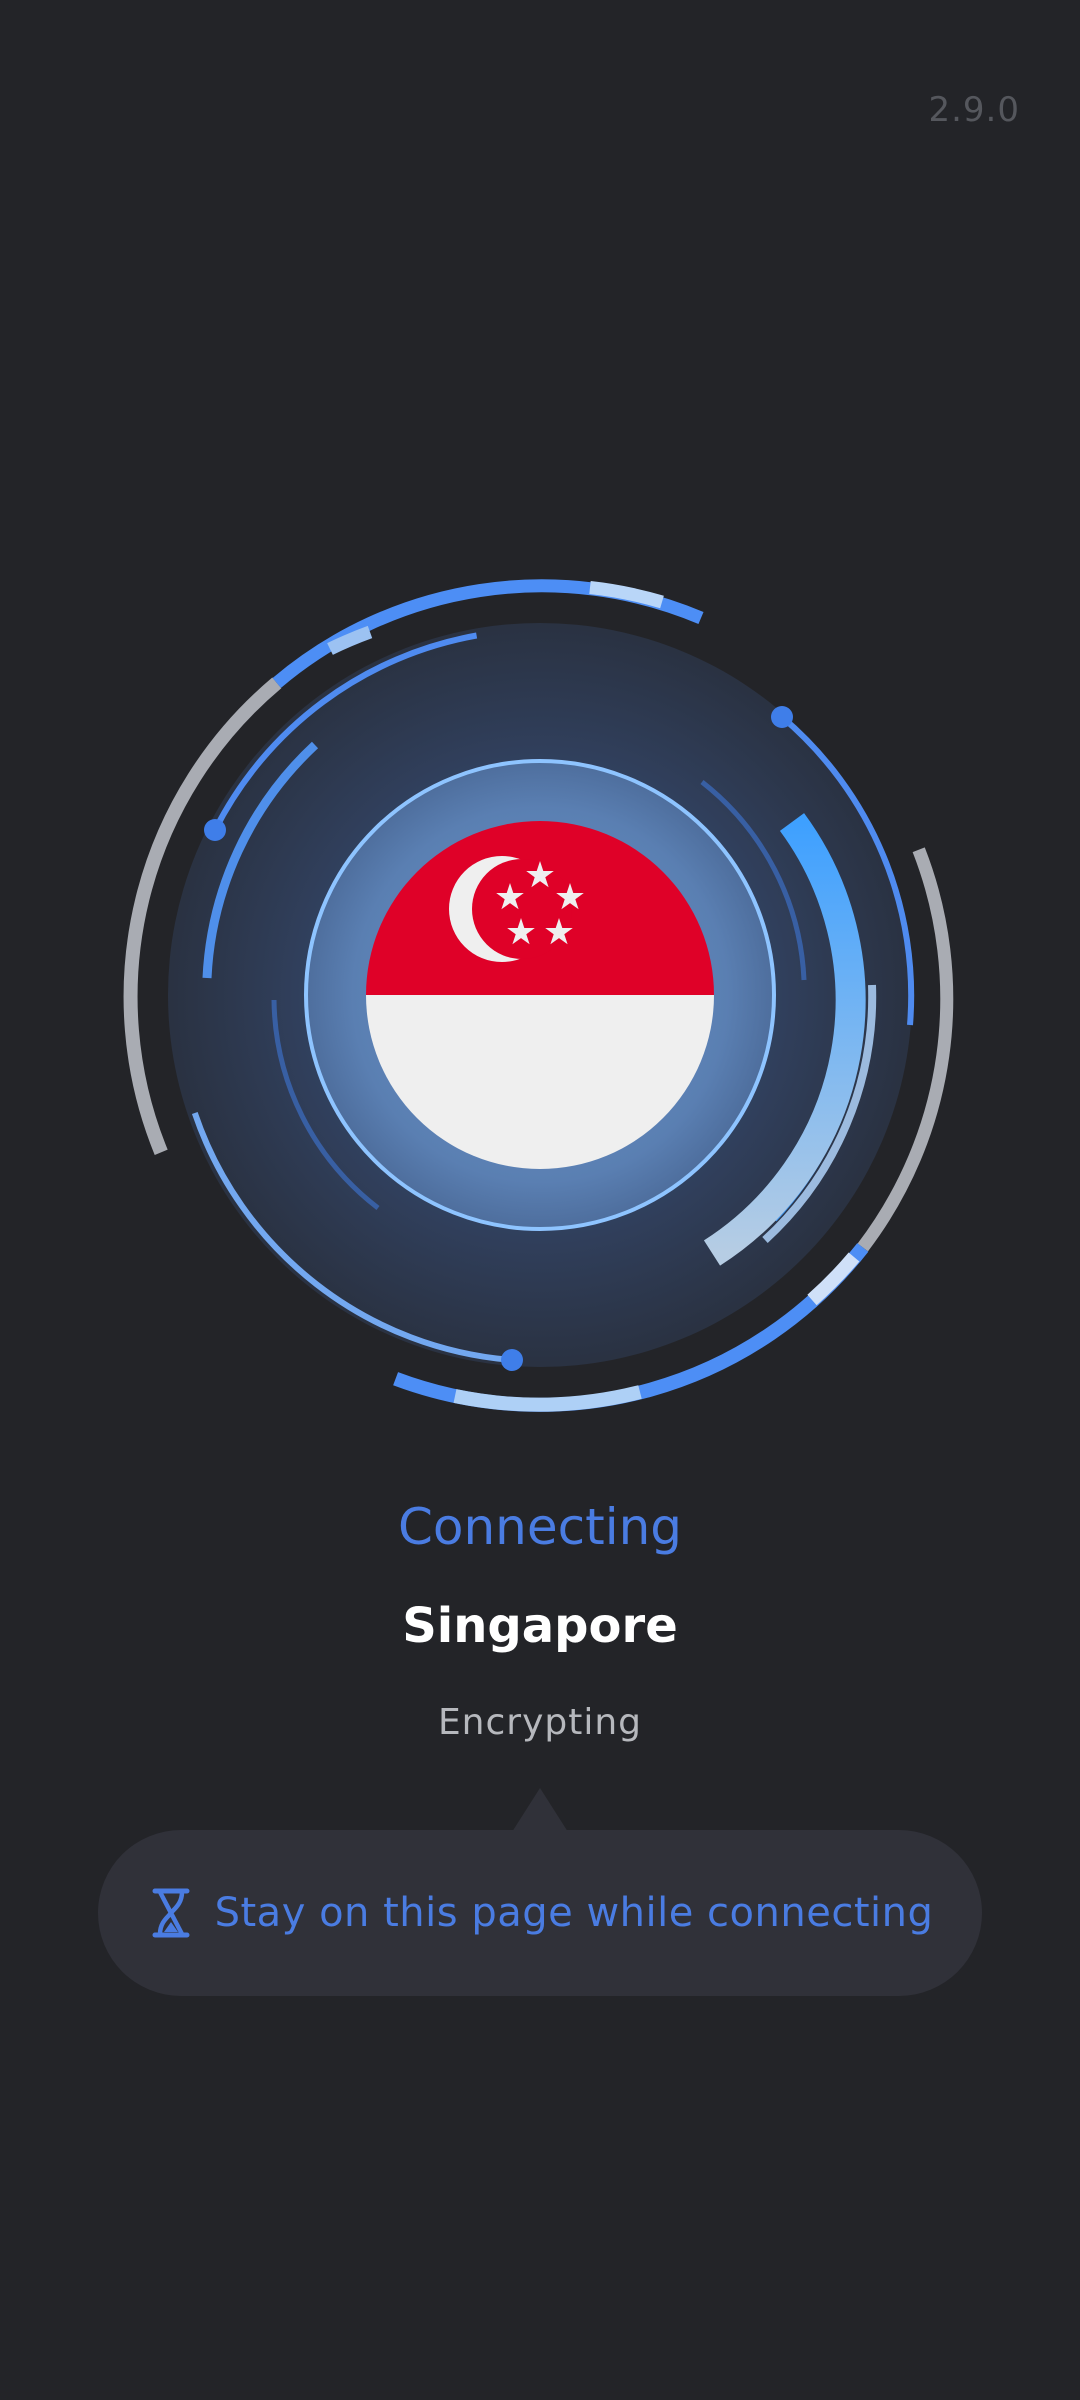 Image resolution: width=1080 pixels, height=2400 pixels. Describe the element at coordinates (547, 1398) in the screenshot. I see `outer-arc-bottom-highlight` at that location.